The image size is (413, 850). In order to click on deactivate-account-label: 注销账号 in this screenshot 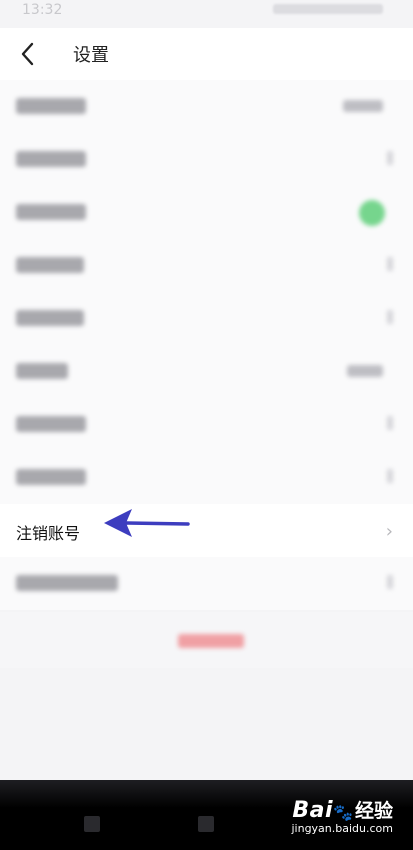, I will do `click(48, 533)`.